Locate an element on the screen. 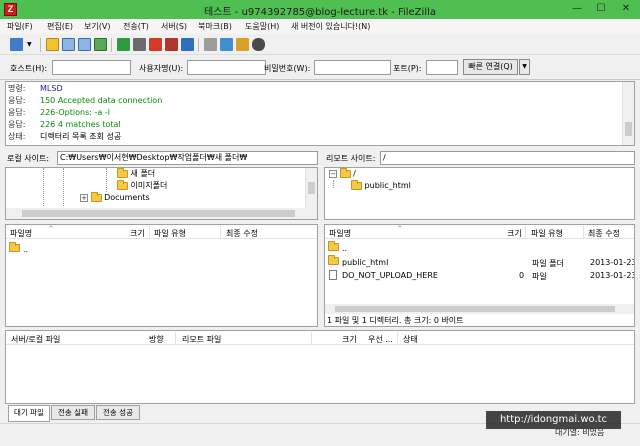 This screenshot has width=640, height=446. remote-list-hscrollbar is located at coordinates (479, 309).